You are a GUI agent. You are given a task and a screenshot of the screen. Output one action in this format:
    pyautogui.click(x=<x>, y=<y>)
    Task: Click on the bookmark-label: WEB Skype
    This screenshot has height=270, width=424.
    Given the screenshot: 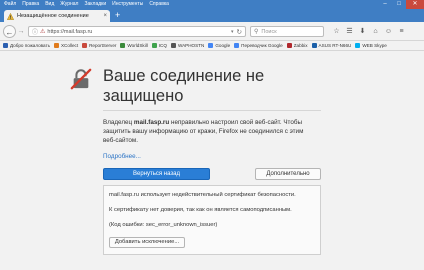 What is the action you would take?
    pyautogui.click(x=374, y=45)
    